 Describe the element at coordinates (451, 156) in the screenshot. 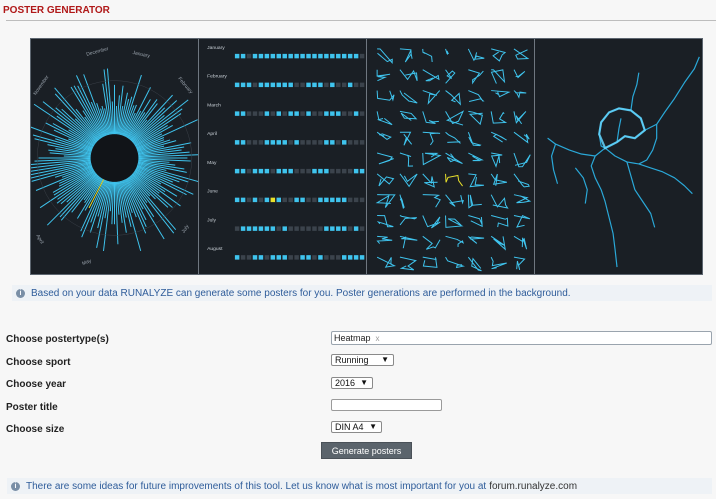

I see `poster-grid` at that location.